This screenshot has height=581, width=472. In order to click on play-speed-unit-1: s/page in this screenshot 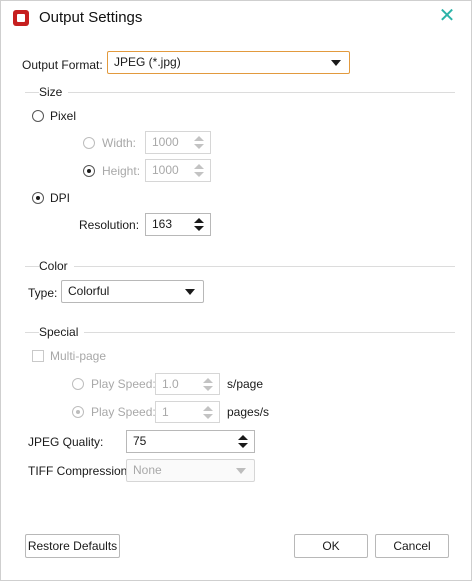, I will do `click(245, 384)`.